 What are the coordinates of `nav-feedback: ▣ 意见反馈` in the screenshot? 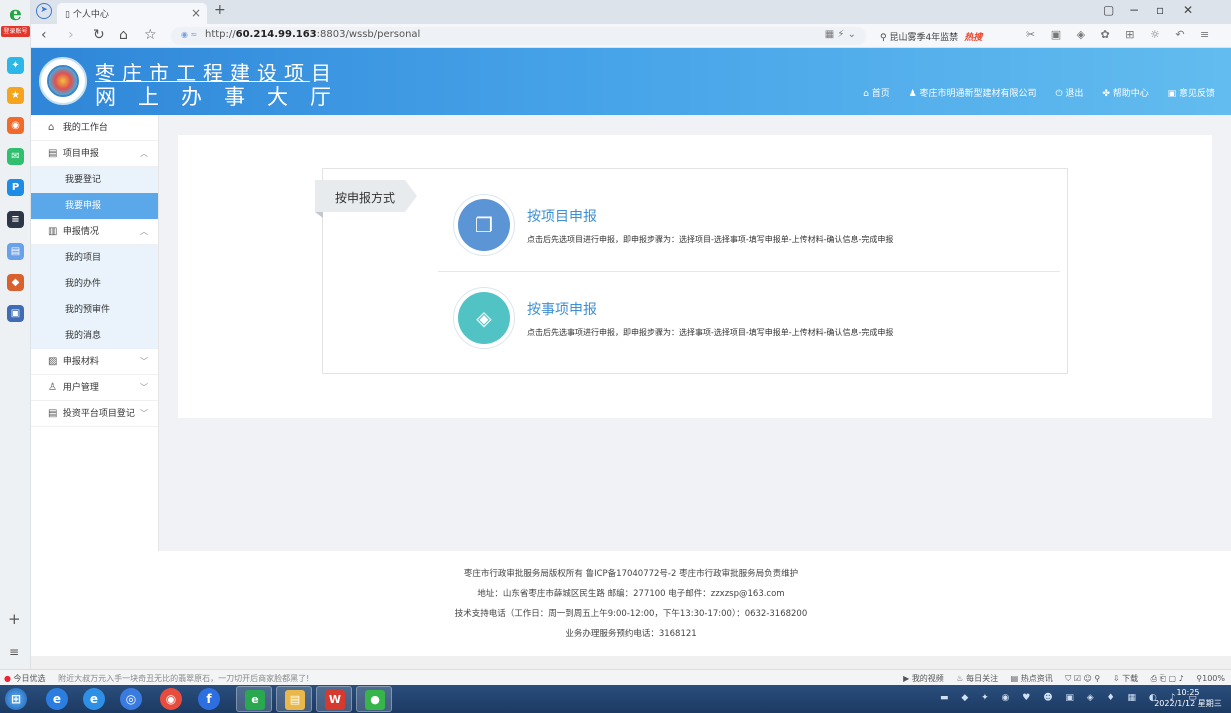 It's located at (1191, 94).